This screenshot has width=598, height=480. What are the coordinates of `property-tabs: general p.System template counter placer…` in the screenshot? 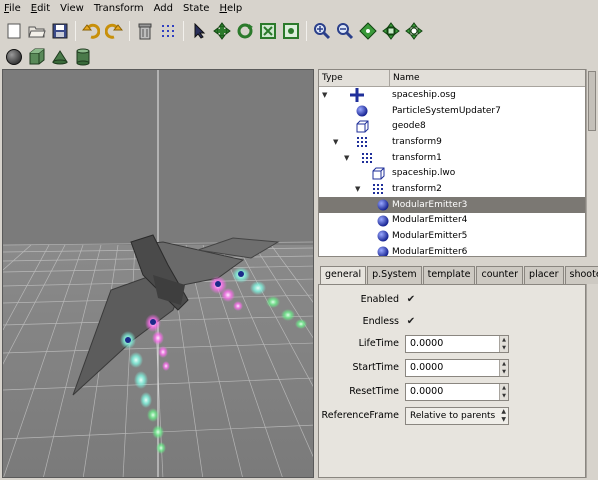 It's located at (459, 275).